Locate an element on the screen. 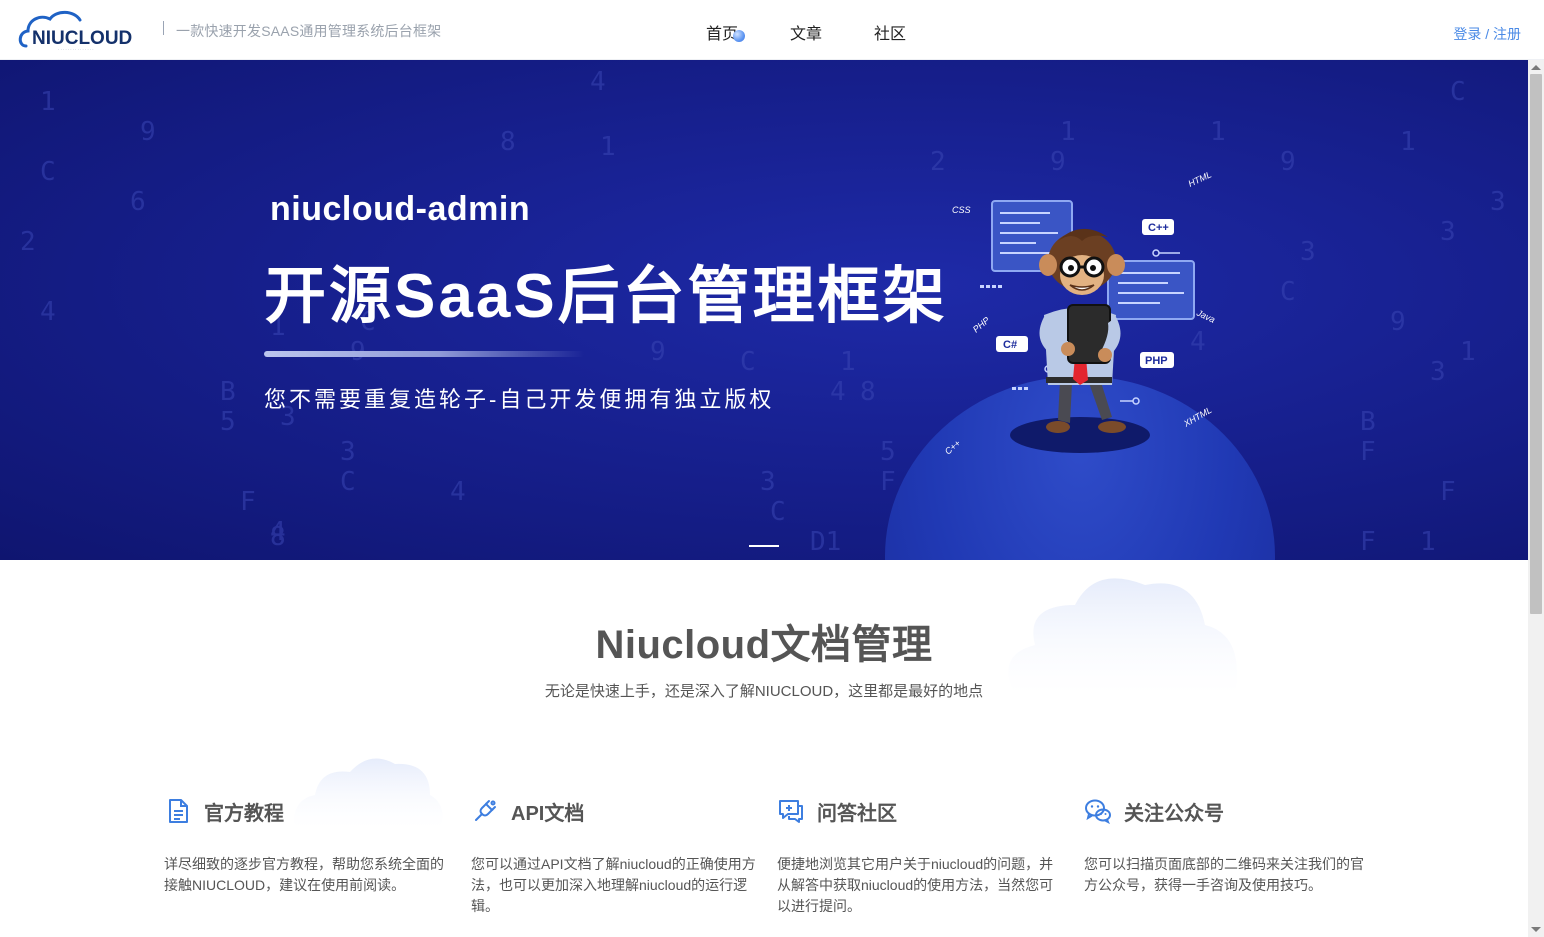 The width and height of the screenshot is (1544, 937). scrollbar-thumb is located at coordinates (1536, 344).